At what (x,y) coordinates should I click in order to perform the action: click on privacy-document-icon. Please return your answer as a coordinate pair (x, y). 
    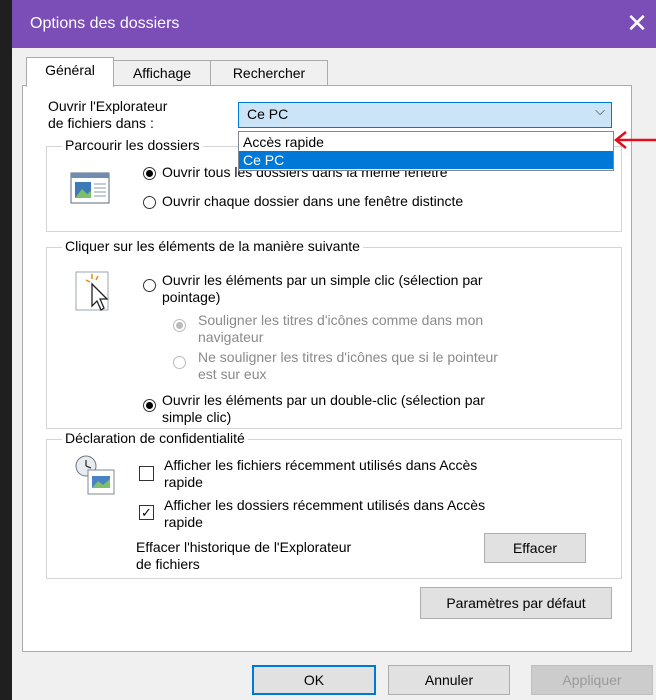
    Looking at the image, I should click on (94, 475).